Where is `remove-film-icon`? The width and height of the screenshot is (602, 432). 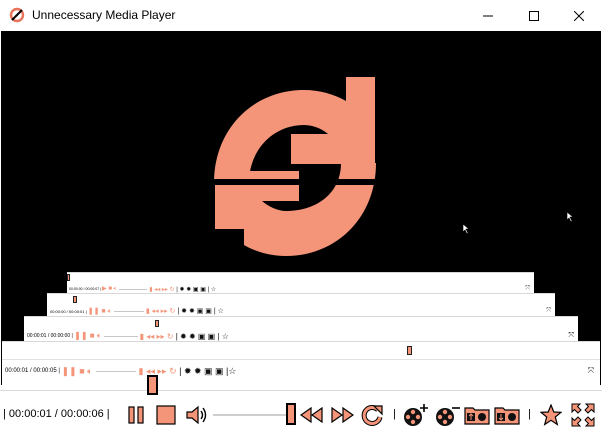 remove-film-icon is located at coordinates (448, 416).